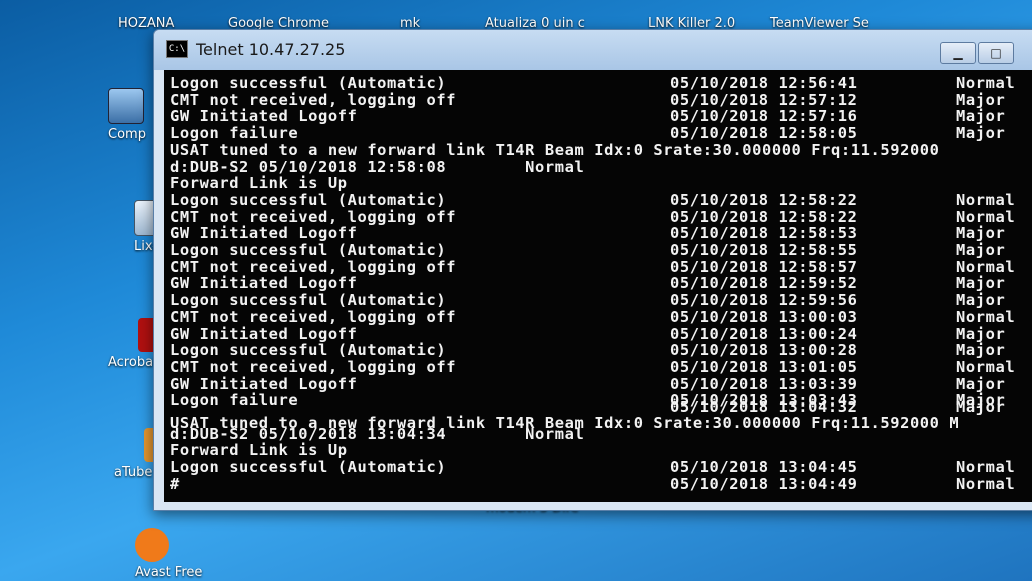 This screenshot has width=1032, height=581. Describe the element at coordinates (169, 572) in the screenshot. I see `desktop-icon-label: Avast Free` at that location.